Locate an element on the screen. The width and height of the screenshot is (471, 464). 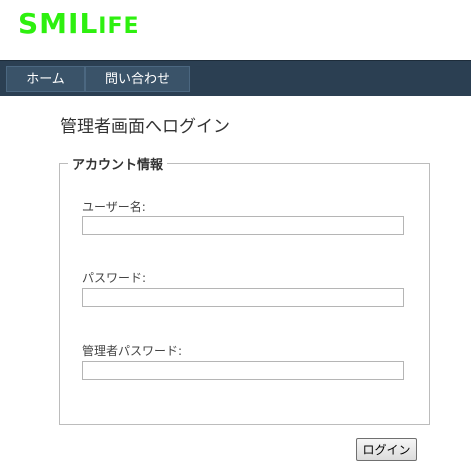
page-title: 管理者画面へログイン is located at coordinates (145, 127).